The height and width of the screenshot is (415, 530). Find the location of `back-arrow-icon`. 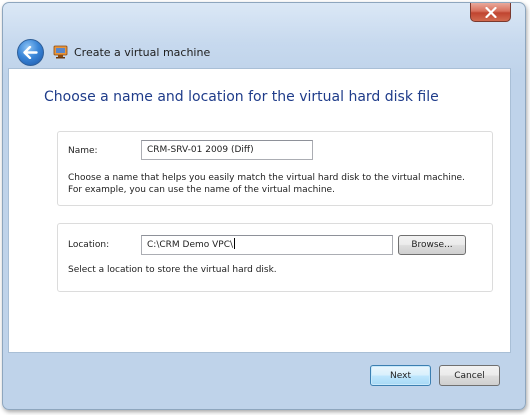

back-arrow-icon is located at coordinates (30, 52).